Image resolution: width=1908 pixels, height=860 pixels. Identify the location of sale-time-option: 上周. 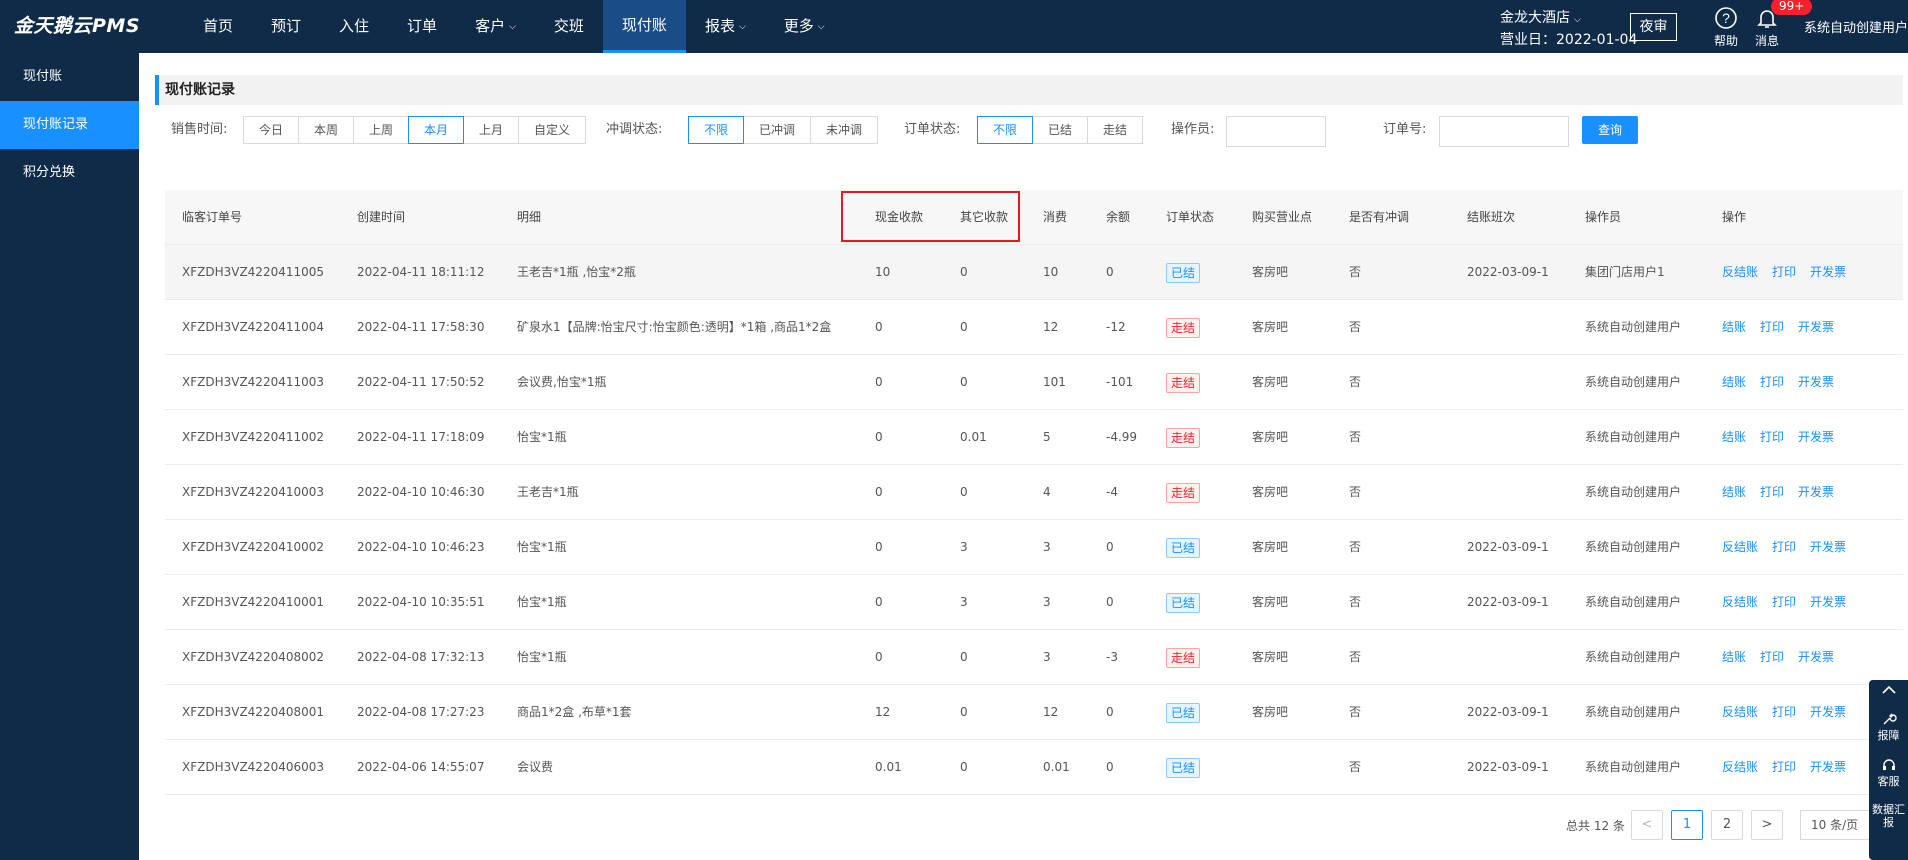
(381, 130).